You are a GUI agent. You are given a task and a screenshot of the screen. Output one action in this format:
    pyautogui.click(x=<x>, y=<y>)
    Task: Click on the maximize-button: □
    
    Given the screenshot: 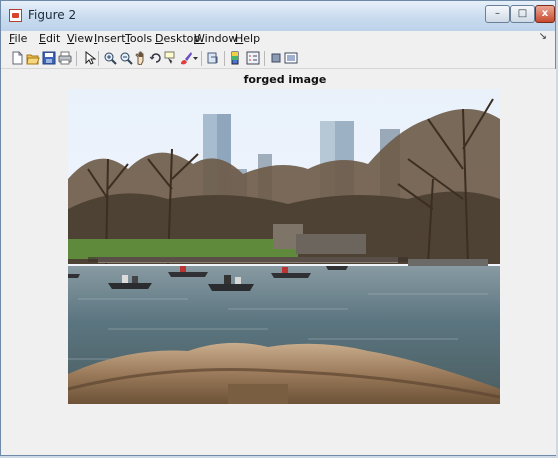 What is the action you would take?
    pyautogui.click(x=522, y=14)
    